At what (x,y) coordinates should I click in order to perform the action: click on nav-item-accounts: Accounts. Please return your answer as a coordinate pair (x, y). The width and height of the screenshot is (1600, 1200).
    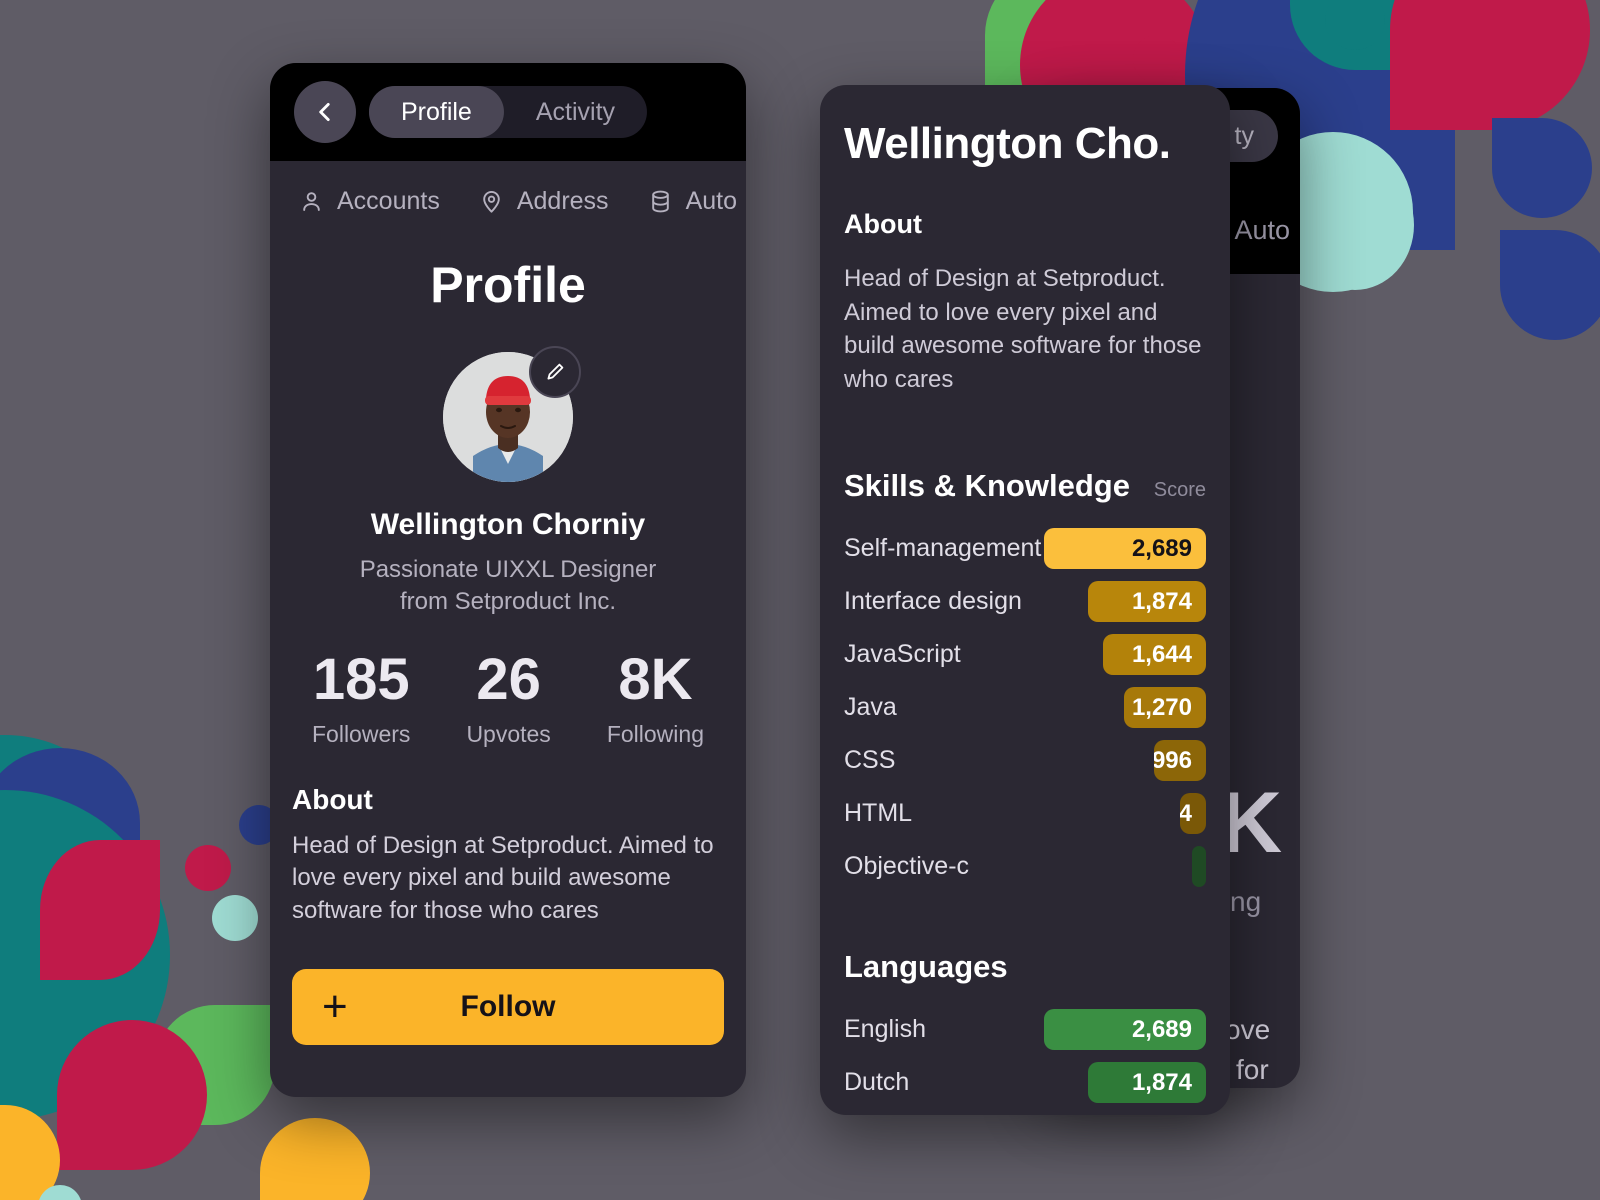
    Looking at the image, I should click on (369, 201).